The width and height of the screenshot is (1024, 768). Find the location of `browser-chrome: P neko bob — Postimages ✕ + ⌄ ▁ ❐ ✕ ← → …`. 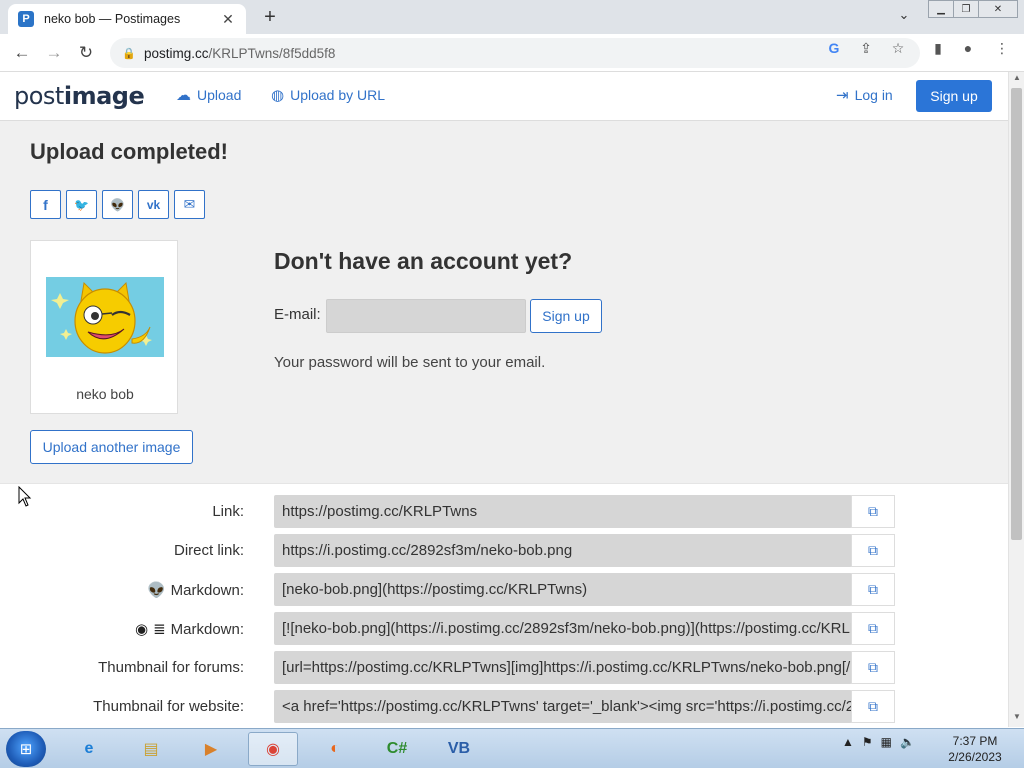

browser-chrome: P neko bob — Postimages ✕ + ⌄ ▁ ❐ ✕ ← → … is located at coordinates (512, 36).